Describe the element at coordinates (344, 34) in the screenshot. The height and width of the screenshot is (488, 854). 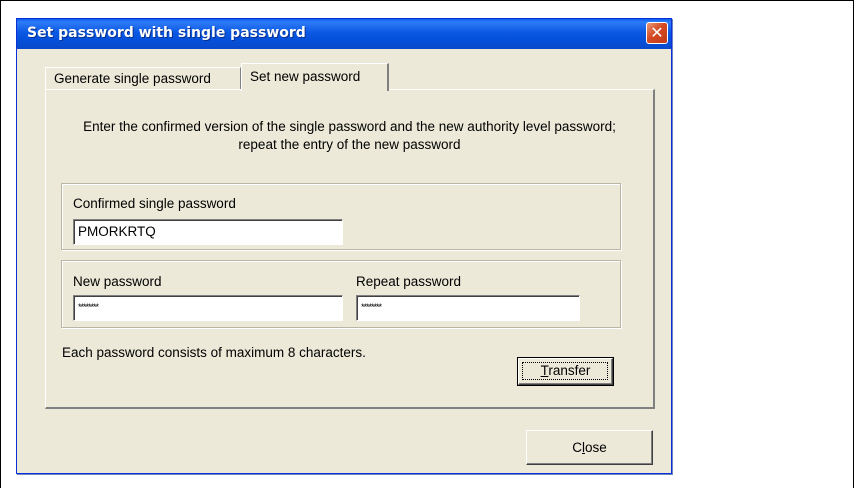
I see `title-bar: Set password with single password ✕` at that location.